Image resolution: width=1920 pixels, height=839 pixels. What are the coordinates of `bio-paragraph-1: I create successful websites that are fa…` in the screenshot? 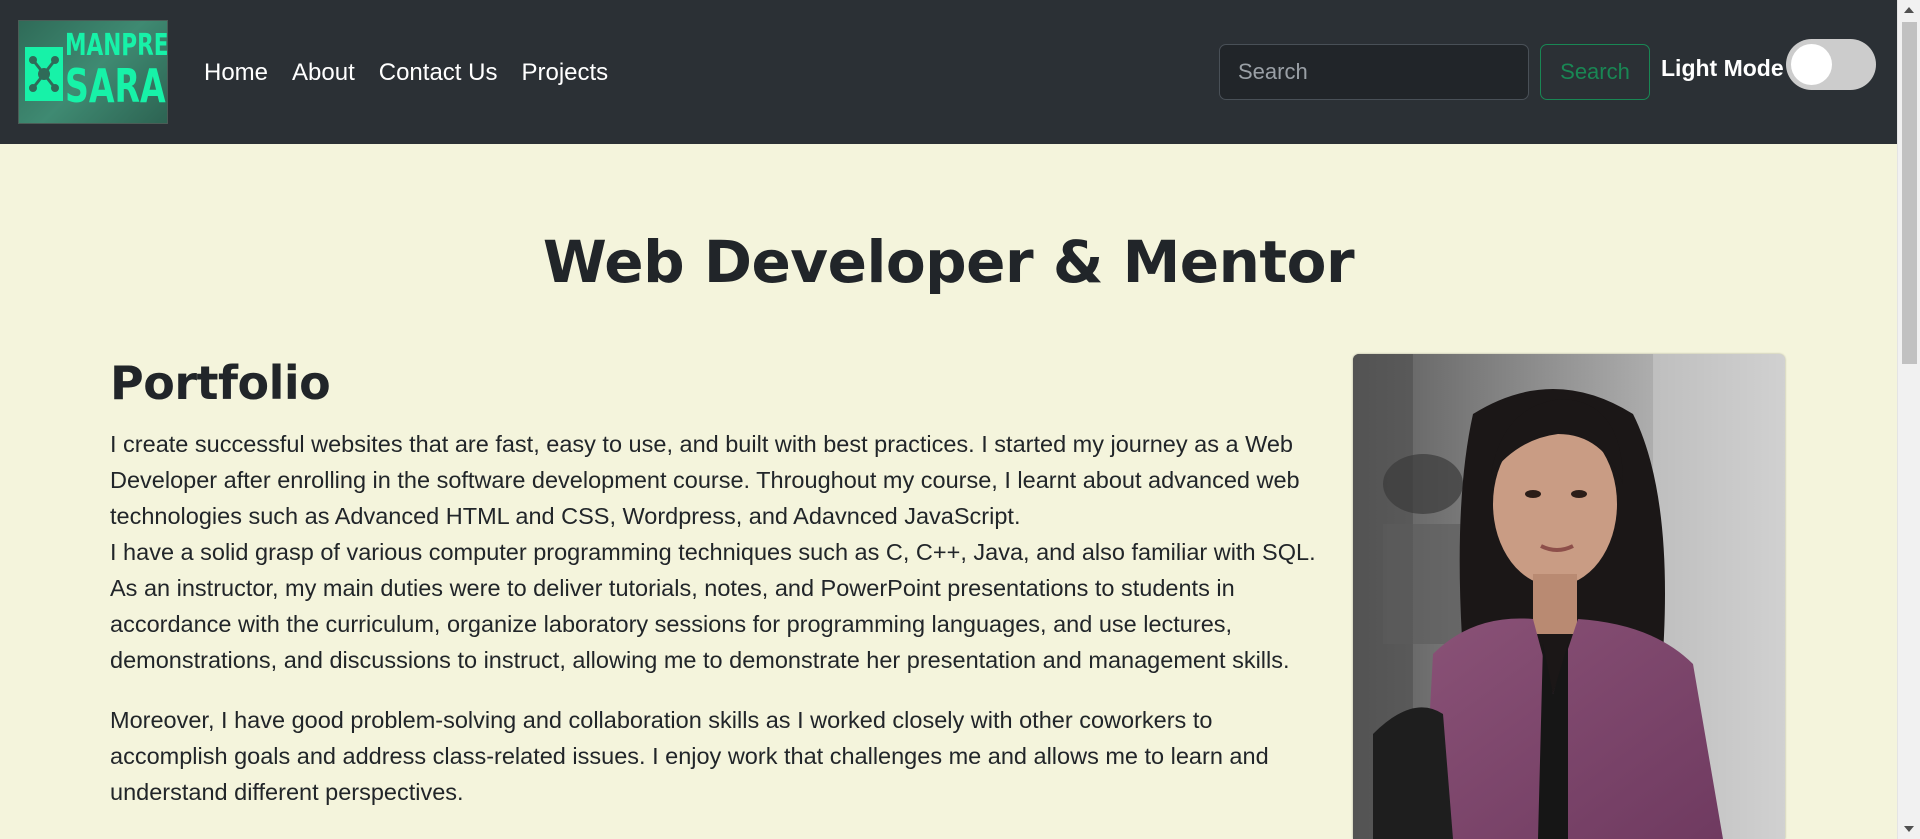 It's located at (705, 480).